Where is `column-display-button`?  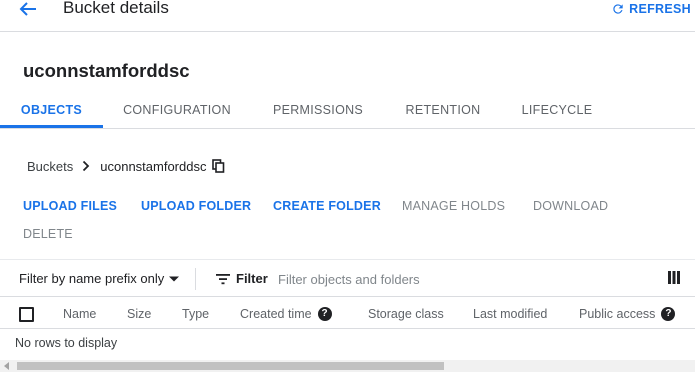
column-display-button is located at coordinates (674, 280).